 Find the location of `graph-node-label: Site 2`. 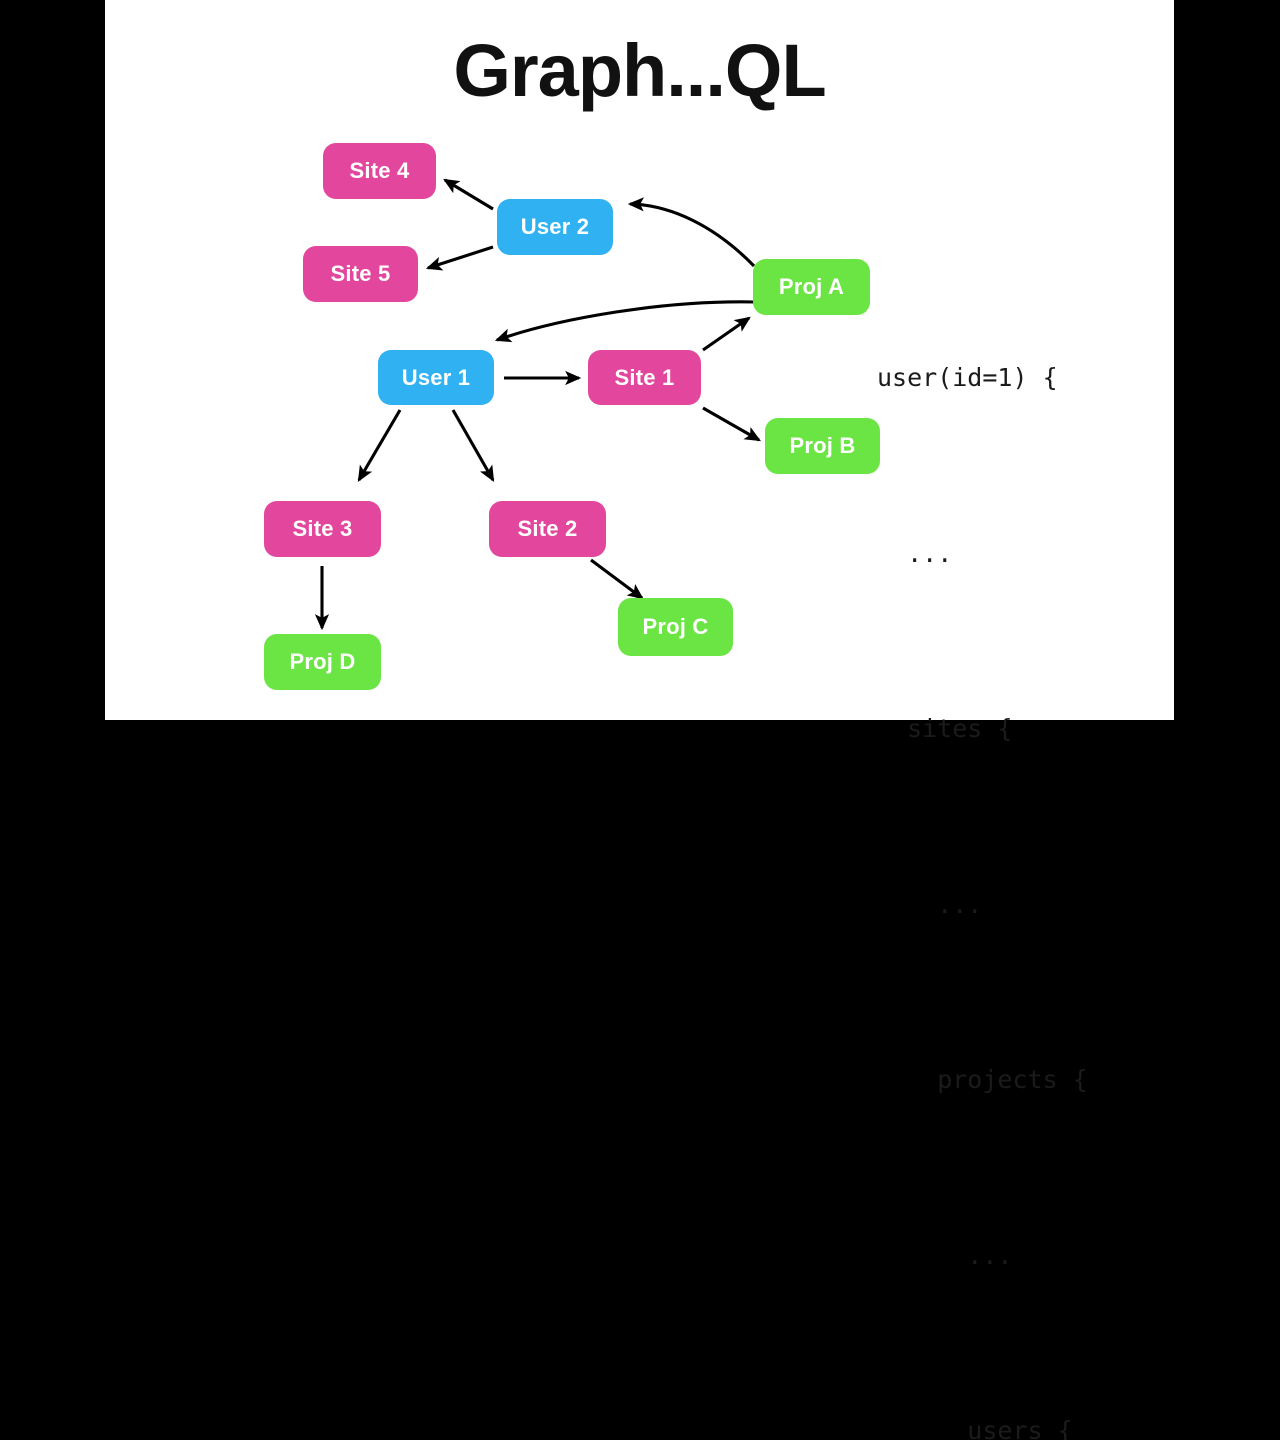

graph-node-label: Site 2 is located at coordinates (547, 528).